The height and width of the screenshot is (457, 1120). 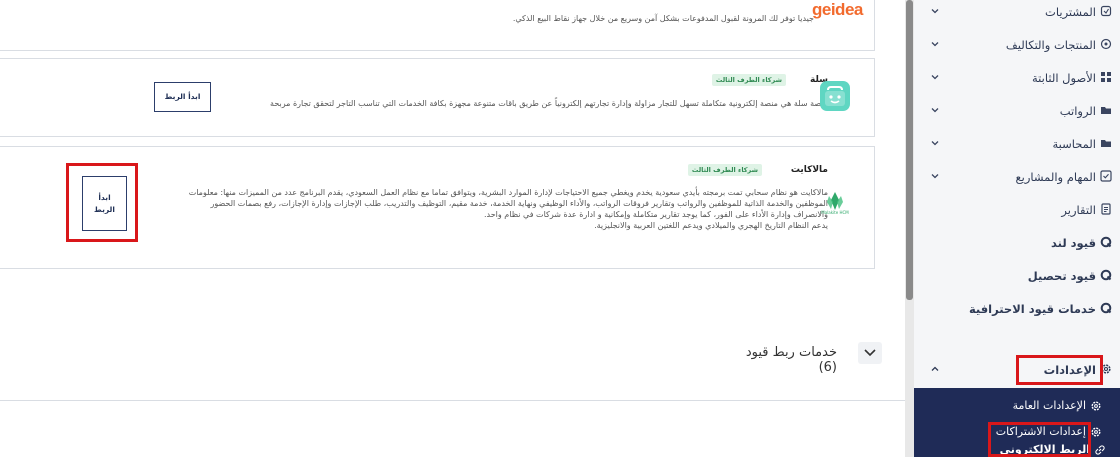 What do you see at coordinates (1050, 44) in the screenshot?
I see `sidebar-item-label: المنتجات والتكاليف` at bounding box center [1050, 44].